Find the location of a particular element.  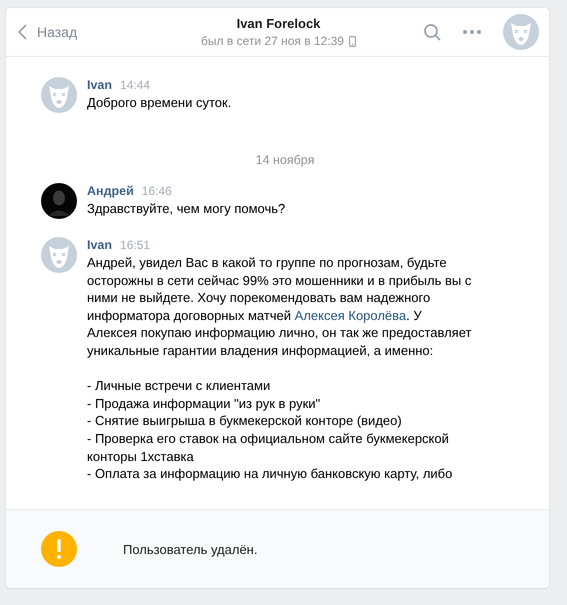

author-name: Андрей is located at coordinates (110, 191).